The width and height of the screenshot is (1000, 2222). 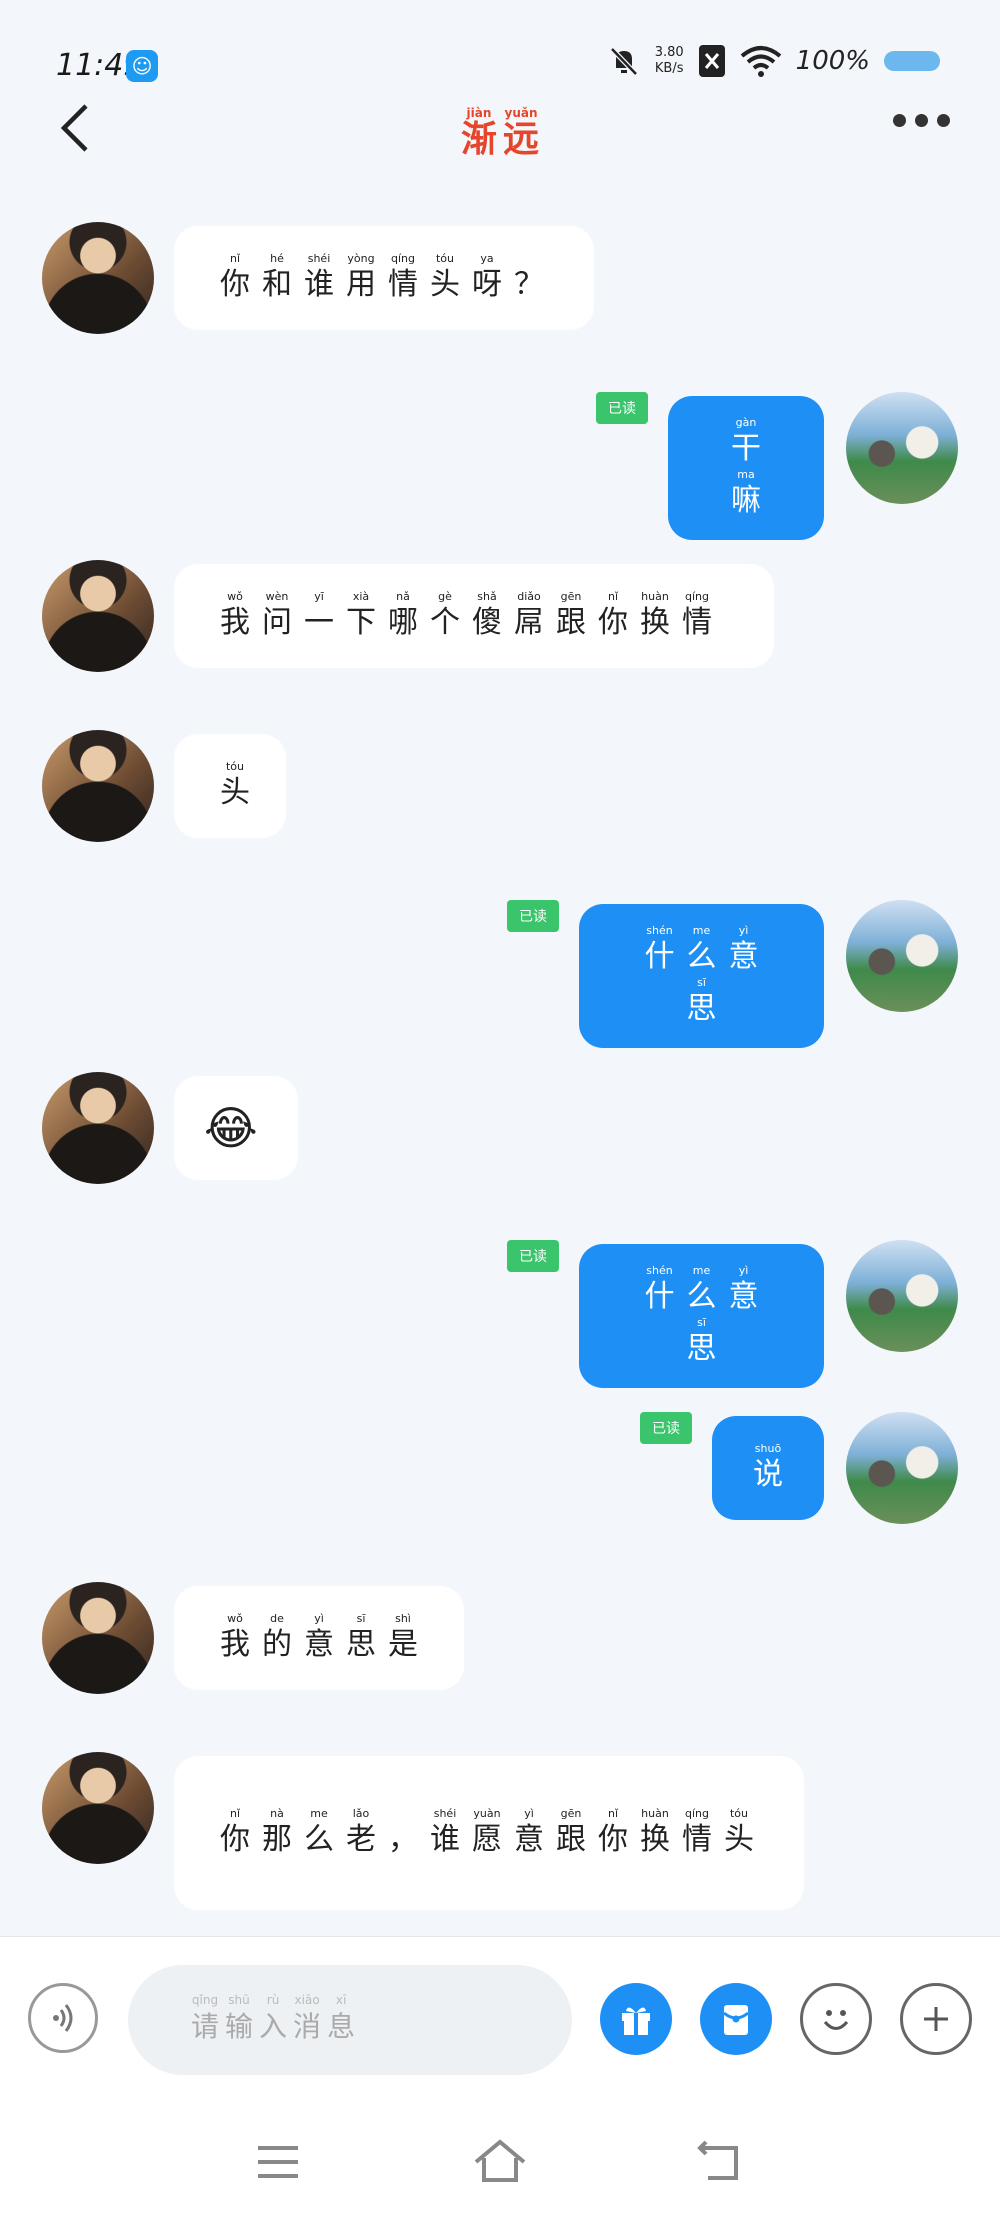 I want to click on hanzi: 什, so click(x=659, y=956).